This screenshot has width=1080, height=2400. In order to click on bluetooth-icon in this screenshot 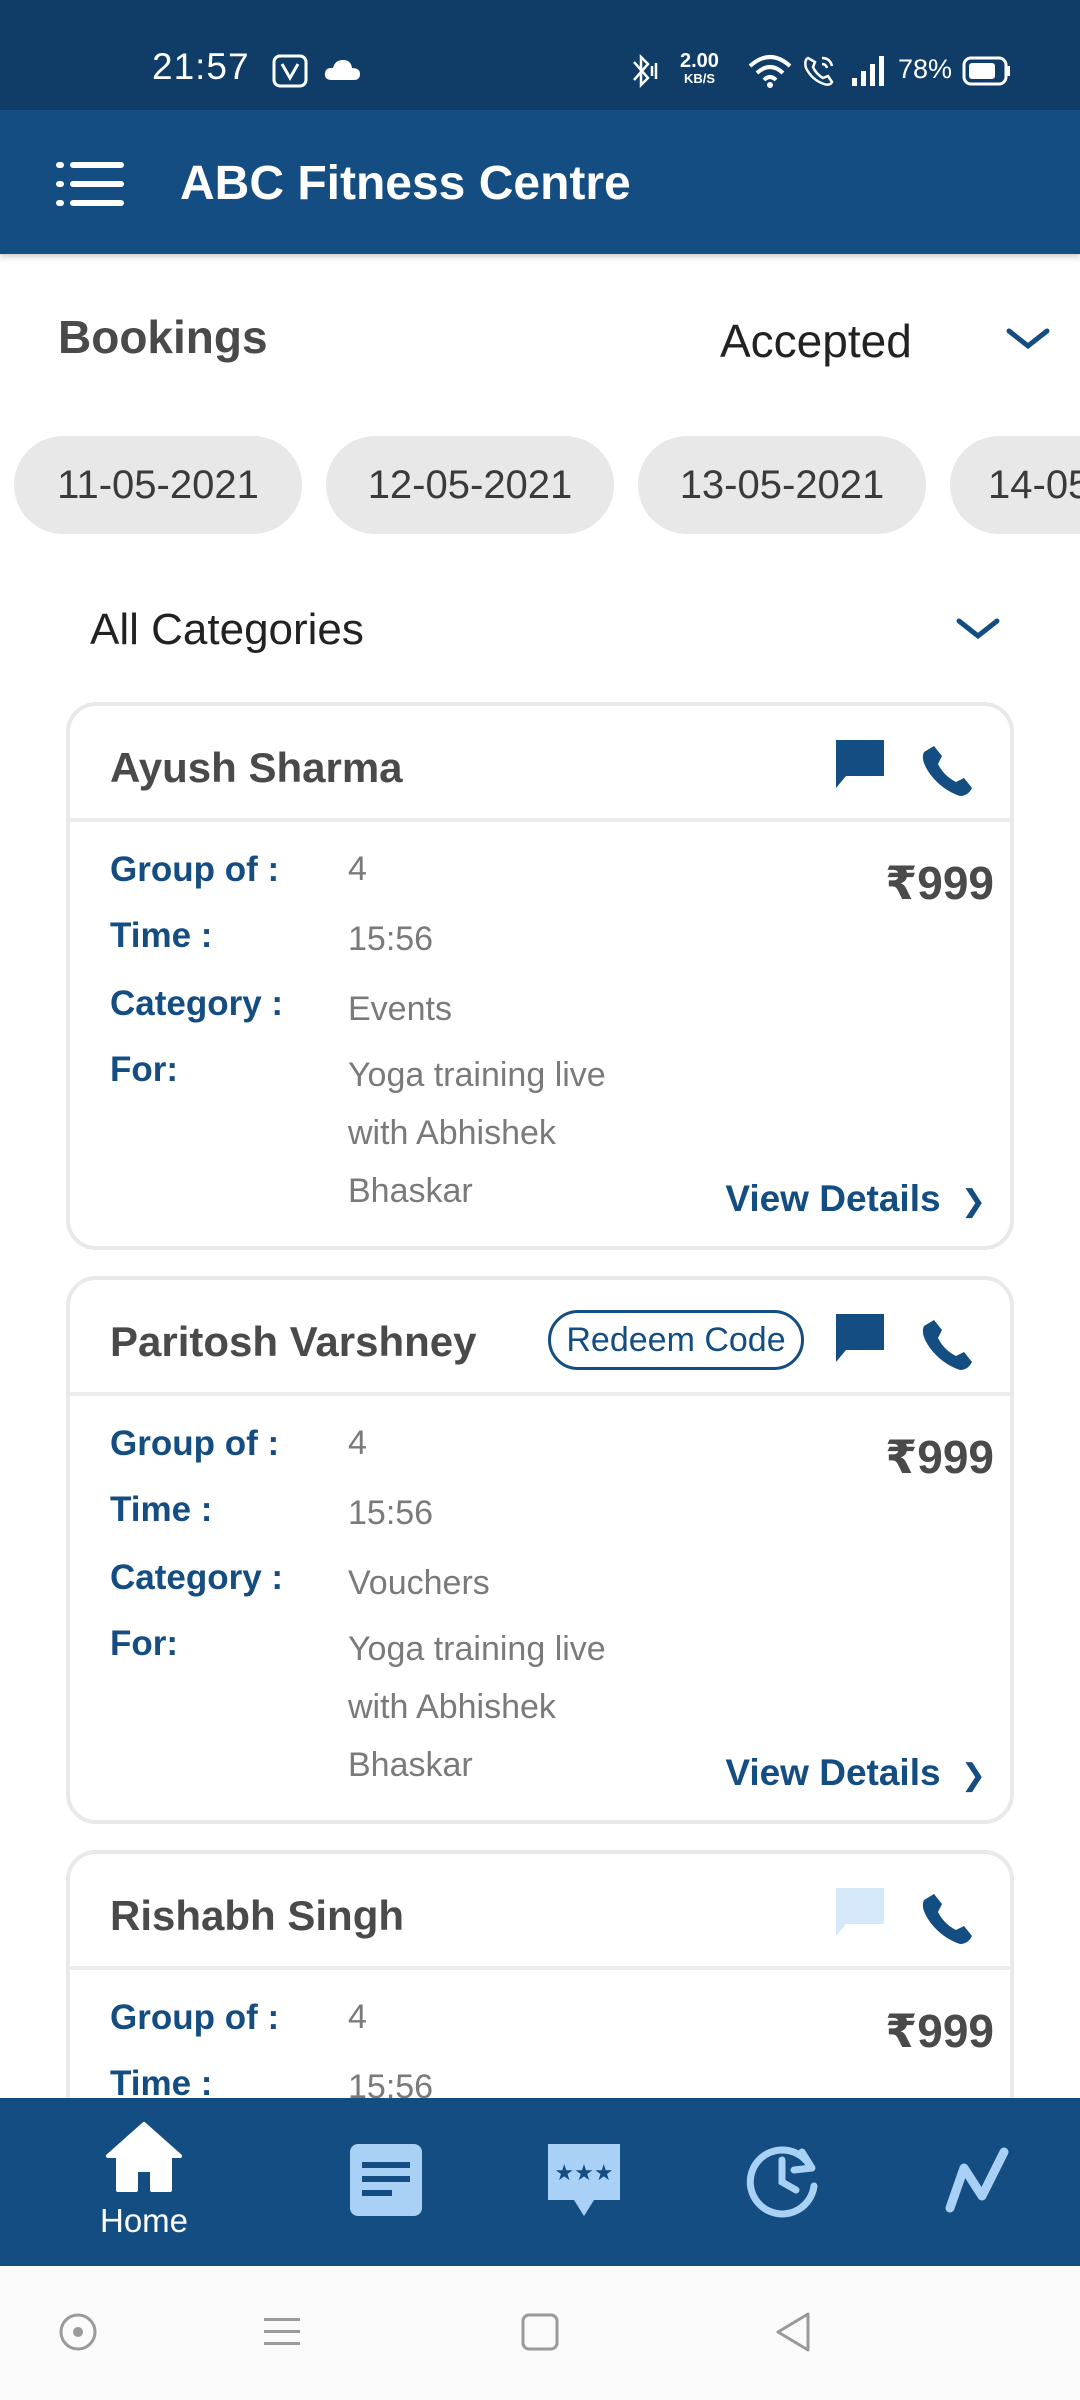, I will do `click(645, 71)`.